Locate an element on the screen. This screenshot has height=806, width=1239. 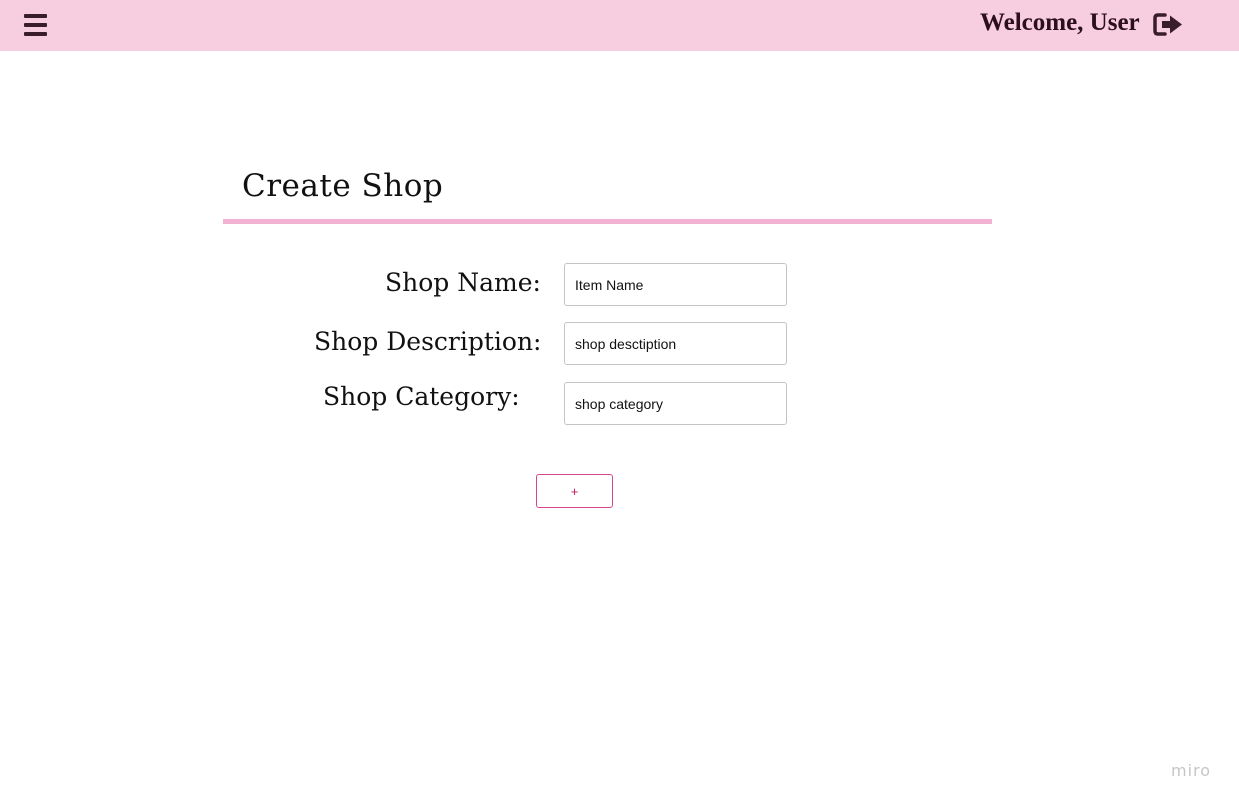
miro-watermark: miro is located at coordinates (1191, 770).